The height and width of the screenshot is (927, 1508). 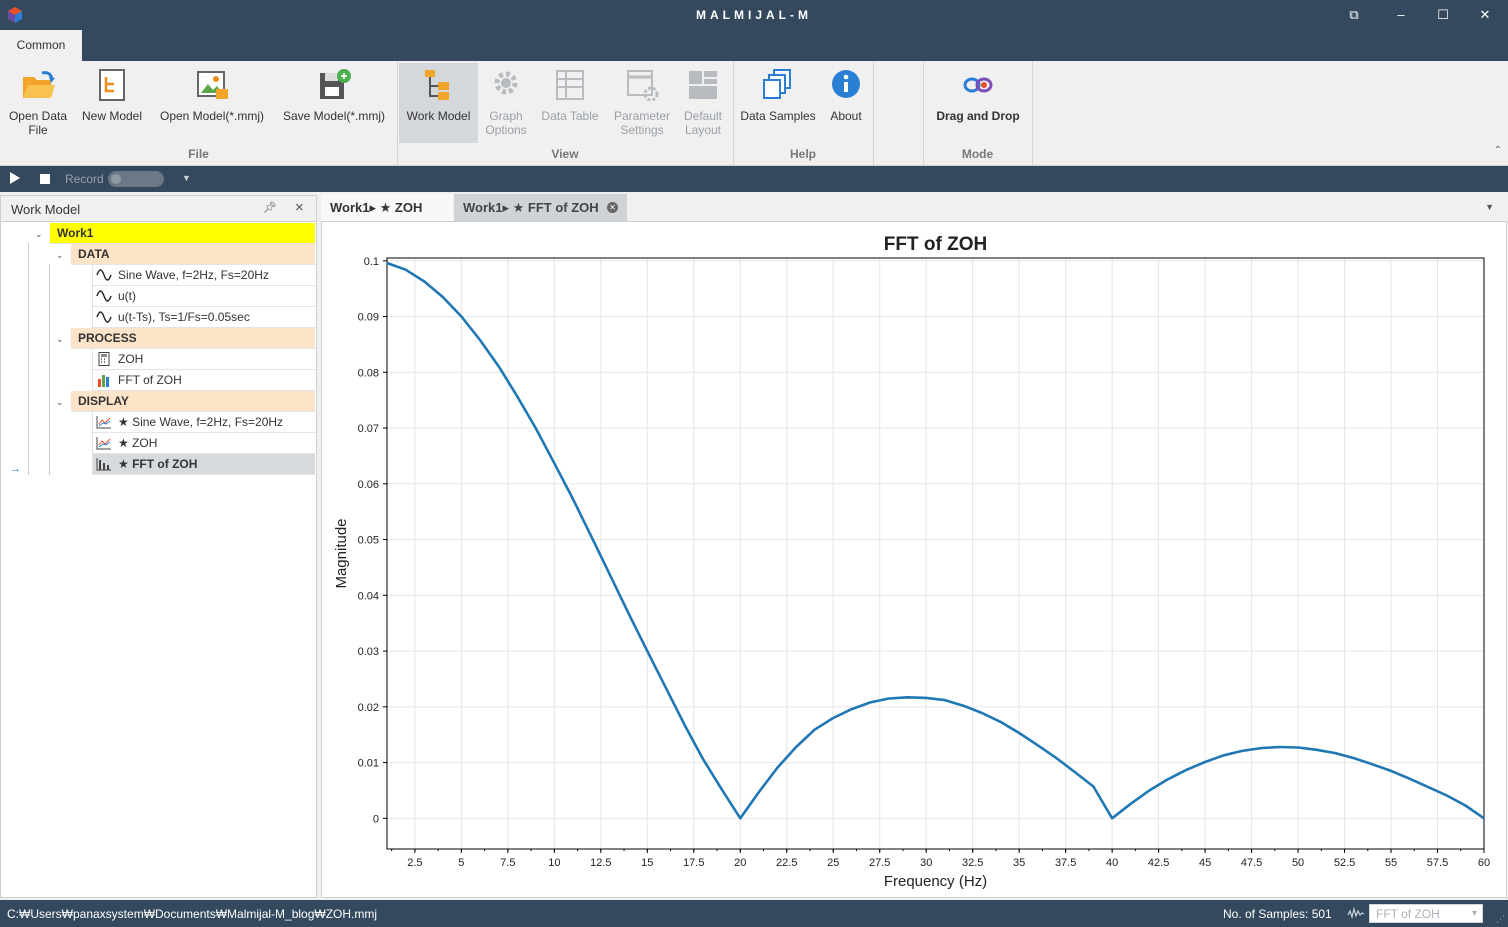 What do you see at coordinates (376, 819) in the screenshot?
I see `y-tick-label: 0` at bounding box center [376, 819].